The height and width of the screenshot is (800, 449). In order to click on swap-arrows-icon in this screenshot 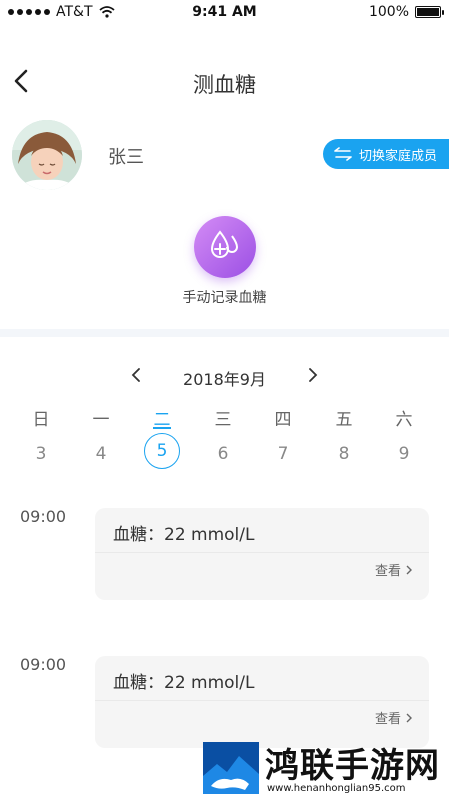, I will do `click(343, 154)`.